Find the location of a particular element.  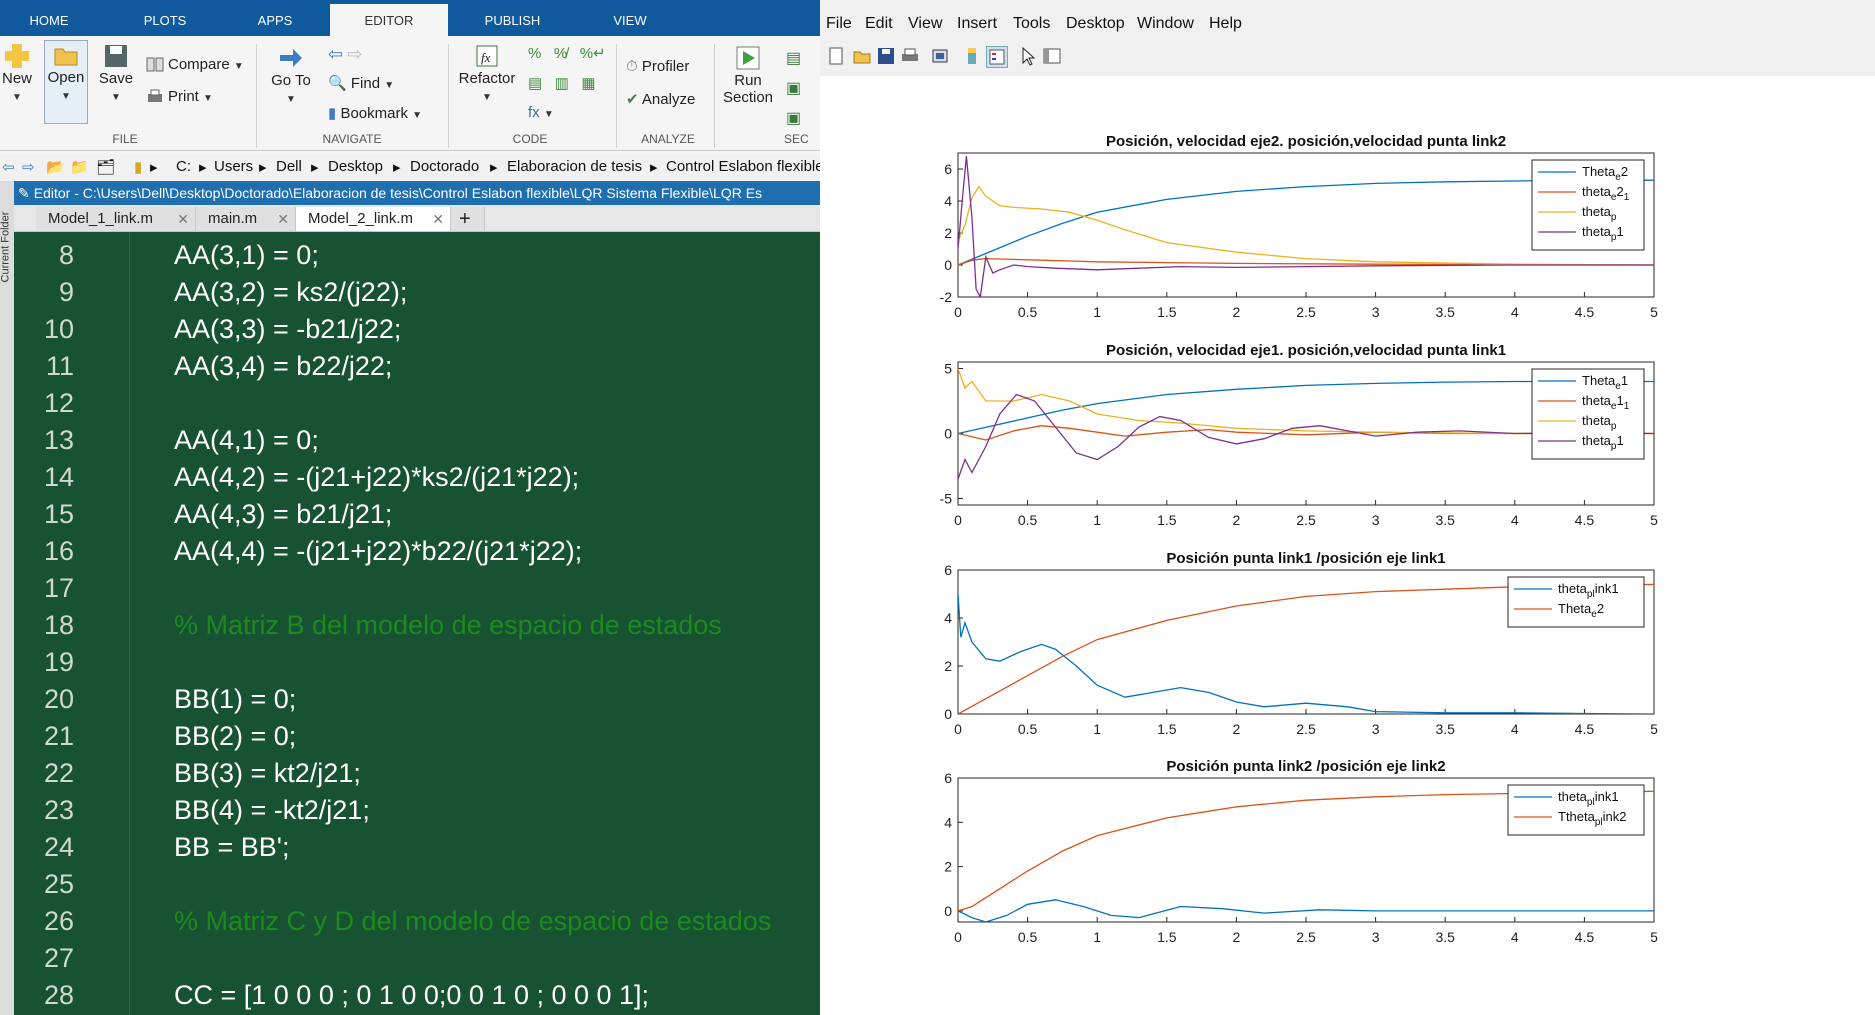

path-segment: Doctorado is located at coordinates (444, 166).